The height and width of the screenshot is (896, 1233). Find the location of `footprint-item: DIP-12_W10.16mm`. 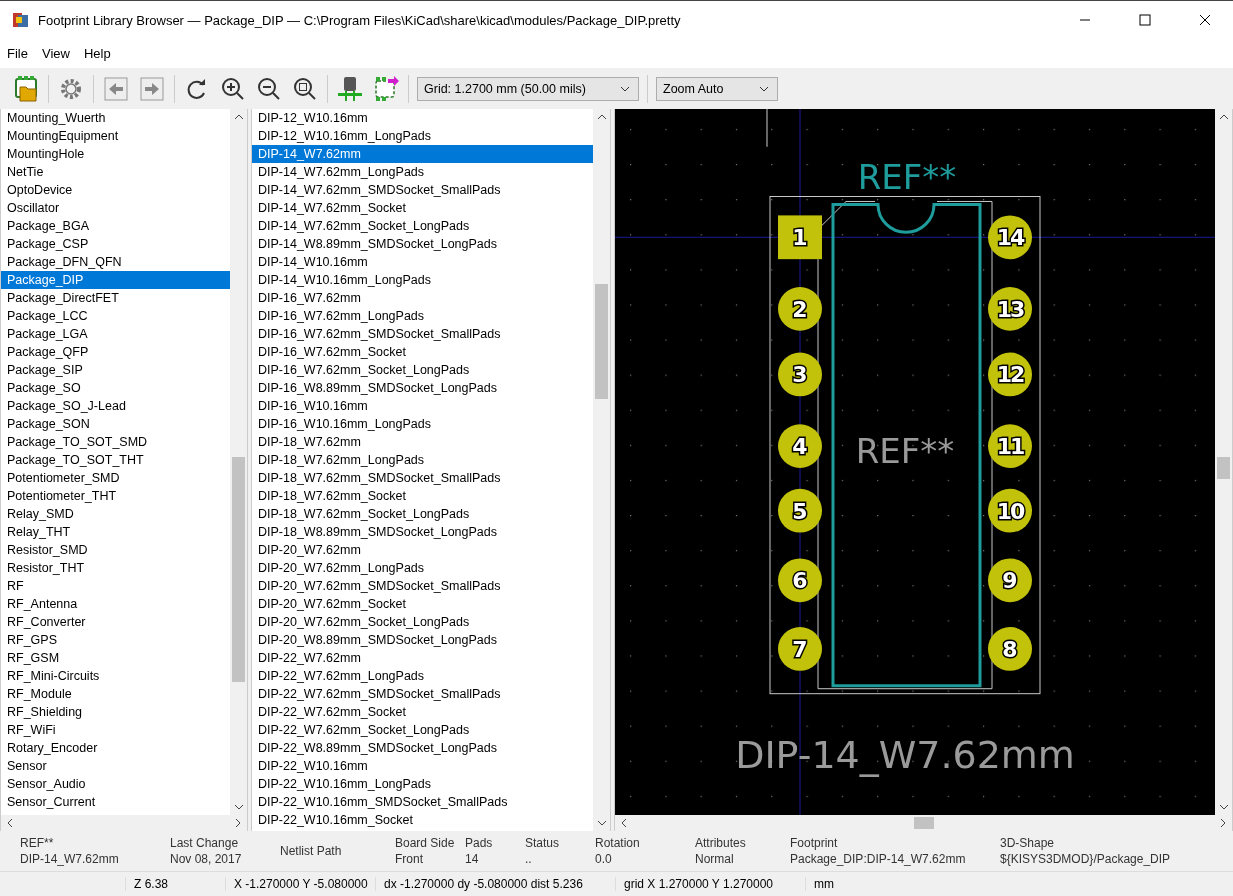

footprint-item: DIP-12_W10.16mm is located at coordinates (422, 118).